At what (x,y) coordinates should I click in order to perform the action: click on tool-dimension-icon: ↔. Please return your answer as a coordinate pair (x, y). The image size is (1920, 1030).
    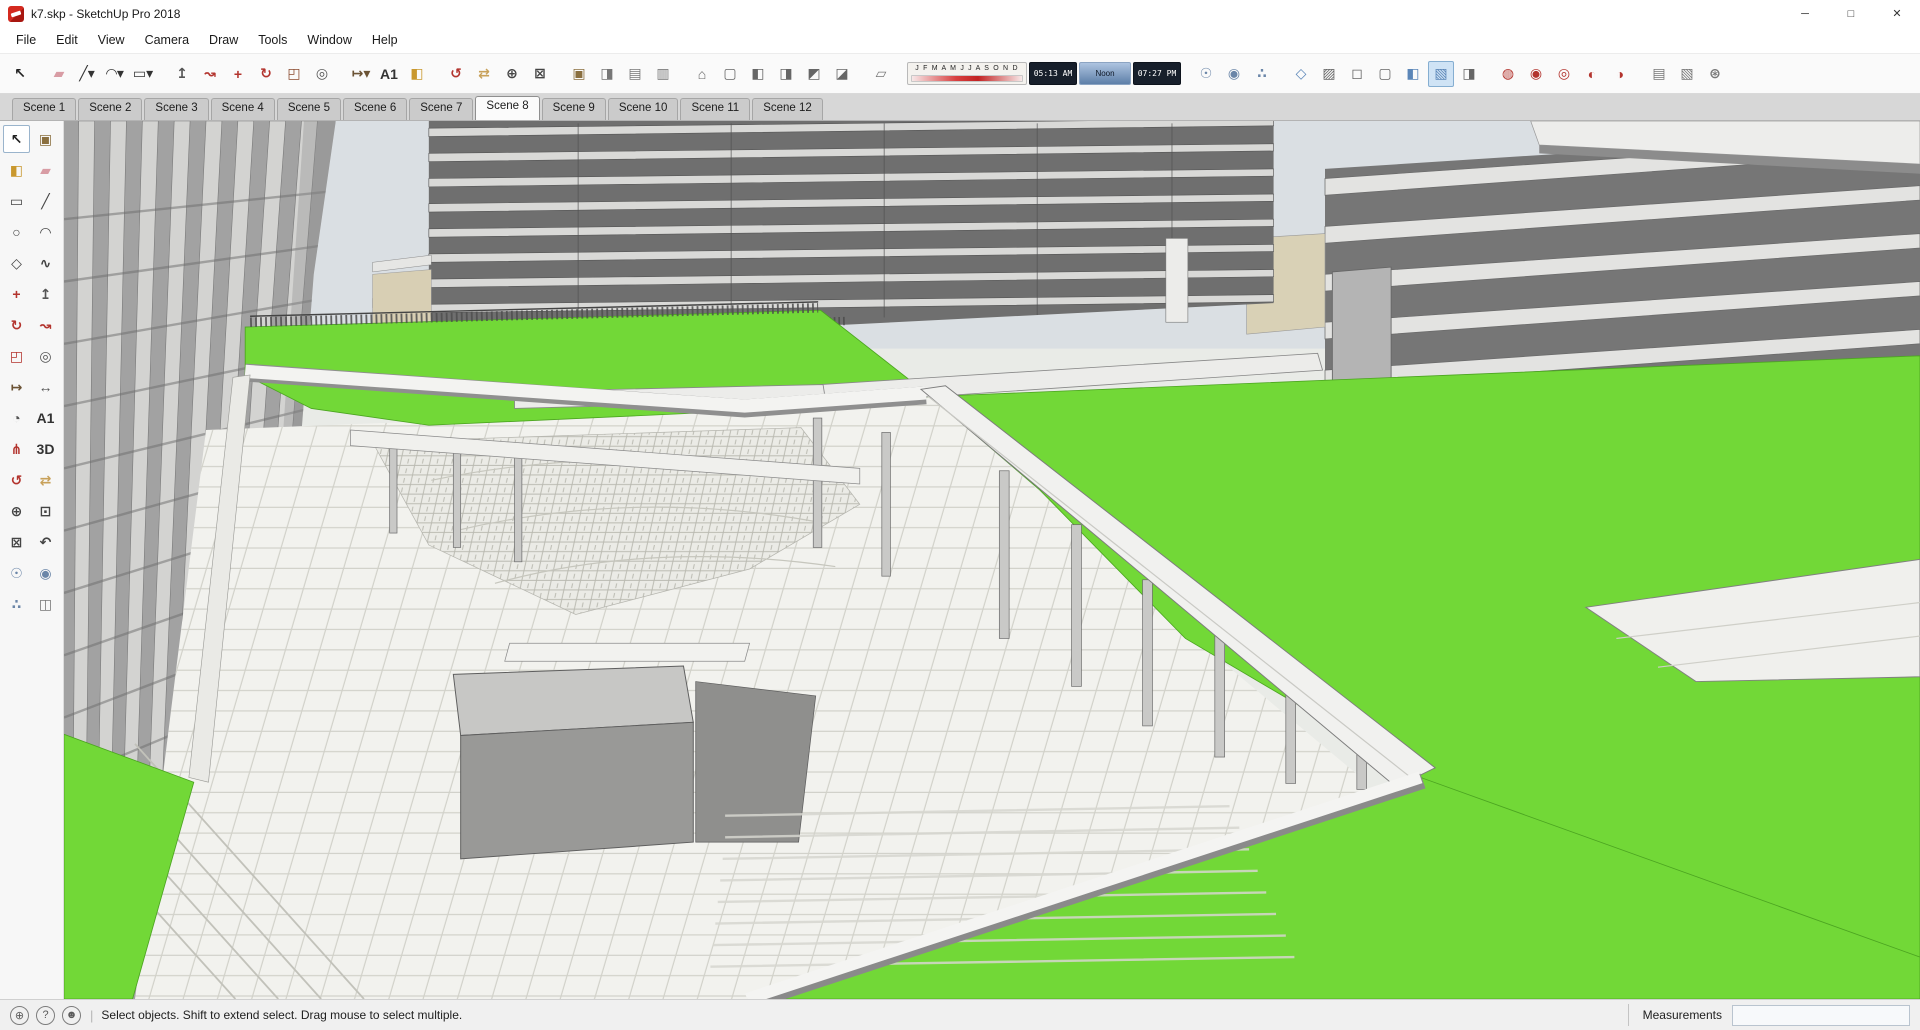
    Looking at the image, I should click on (45, 387).